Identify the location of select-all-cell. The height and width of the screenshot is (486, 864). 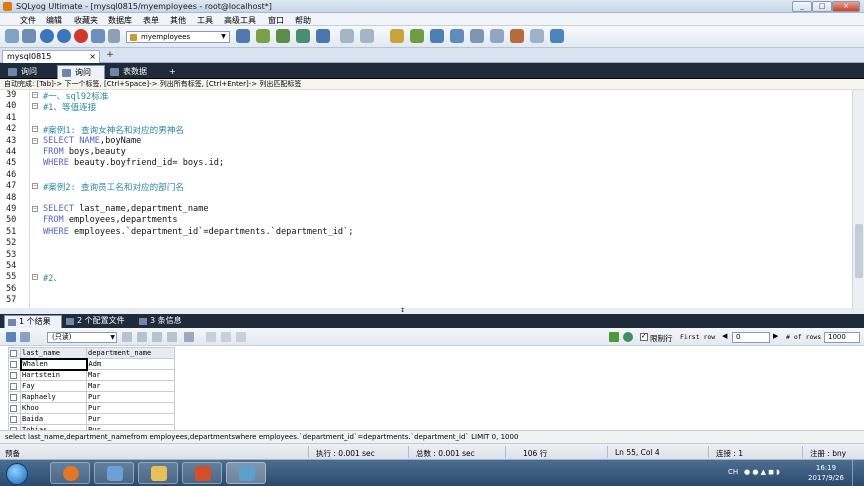
(14, 353).